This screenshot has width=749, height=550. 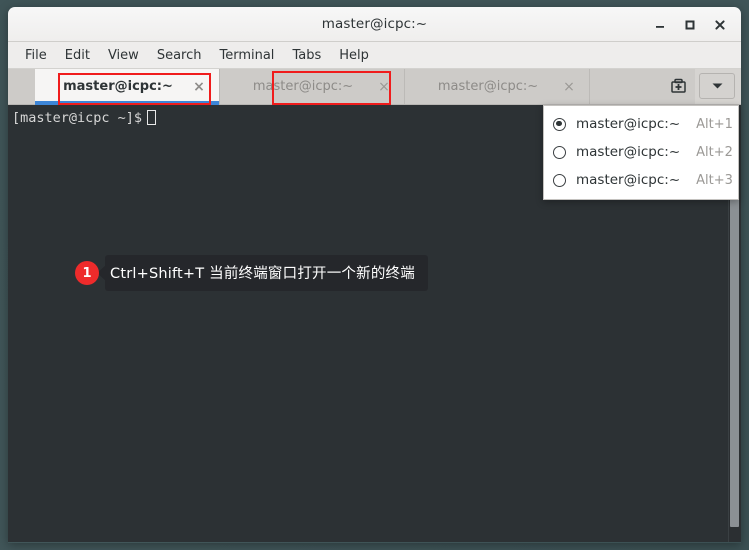 I want to click on tab-menu-item-3: master@icpc:~ Alt+3, so click(x=641, y=180).